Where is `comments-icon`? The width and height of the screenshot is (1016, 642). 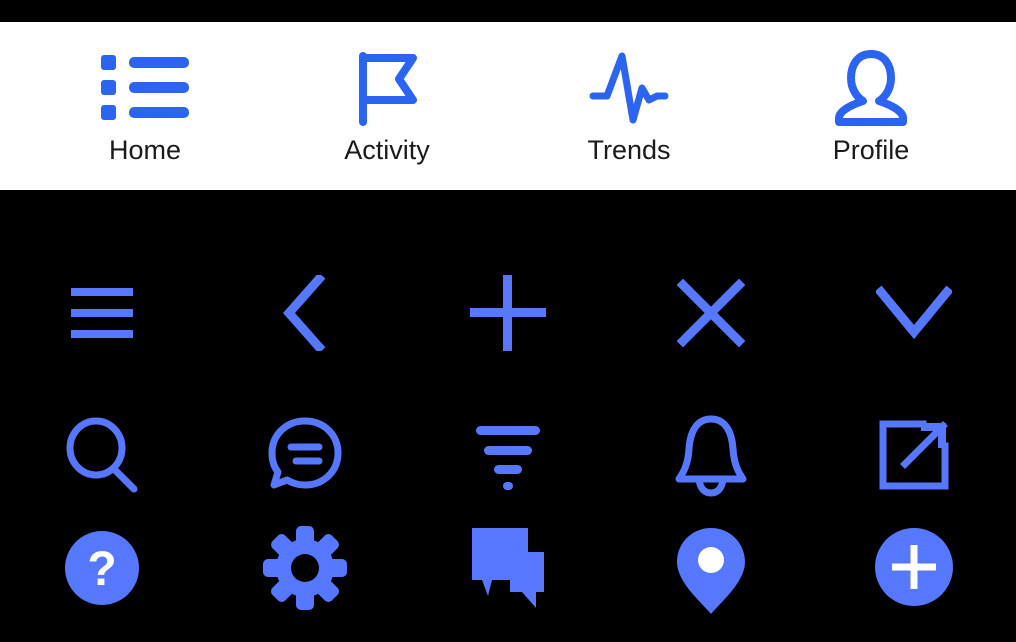
comments-icon is located at coordinates (508, 569).